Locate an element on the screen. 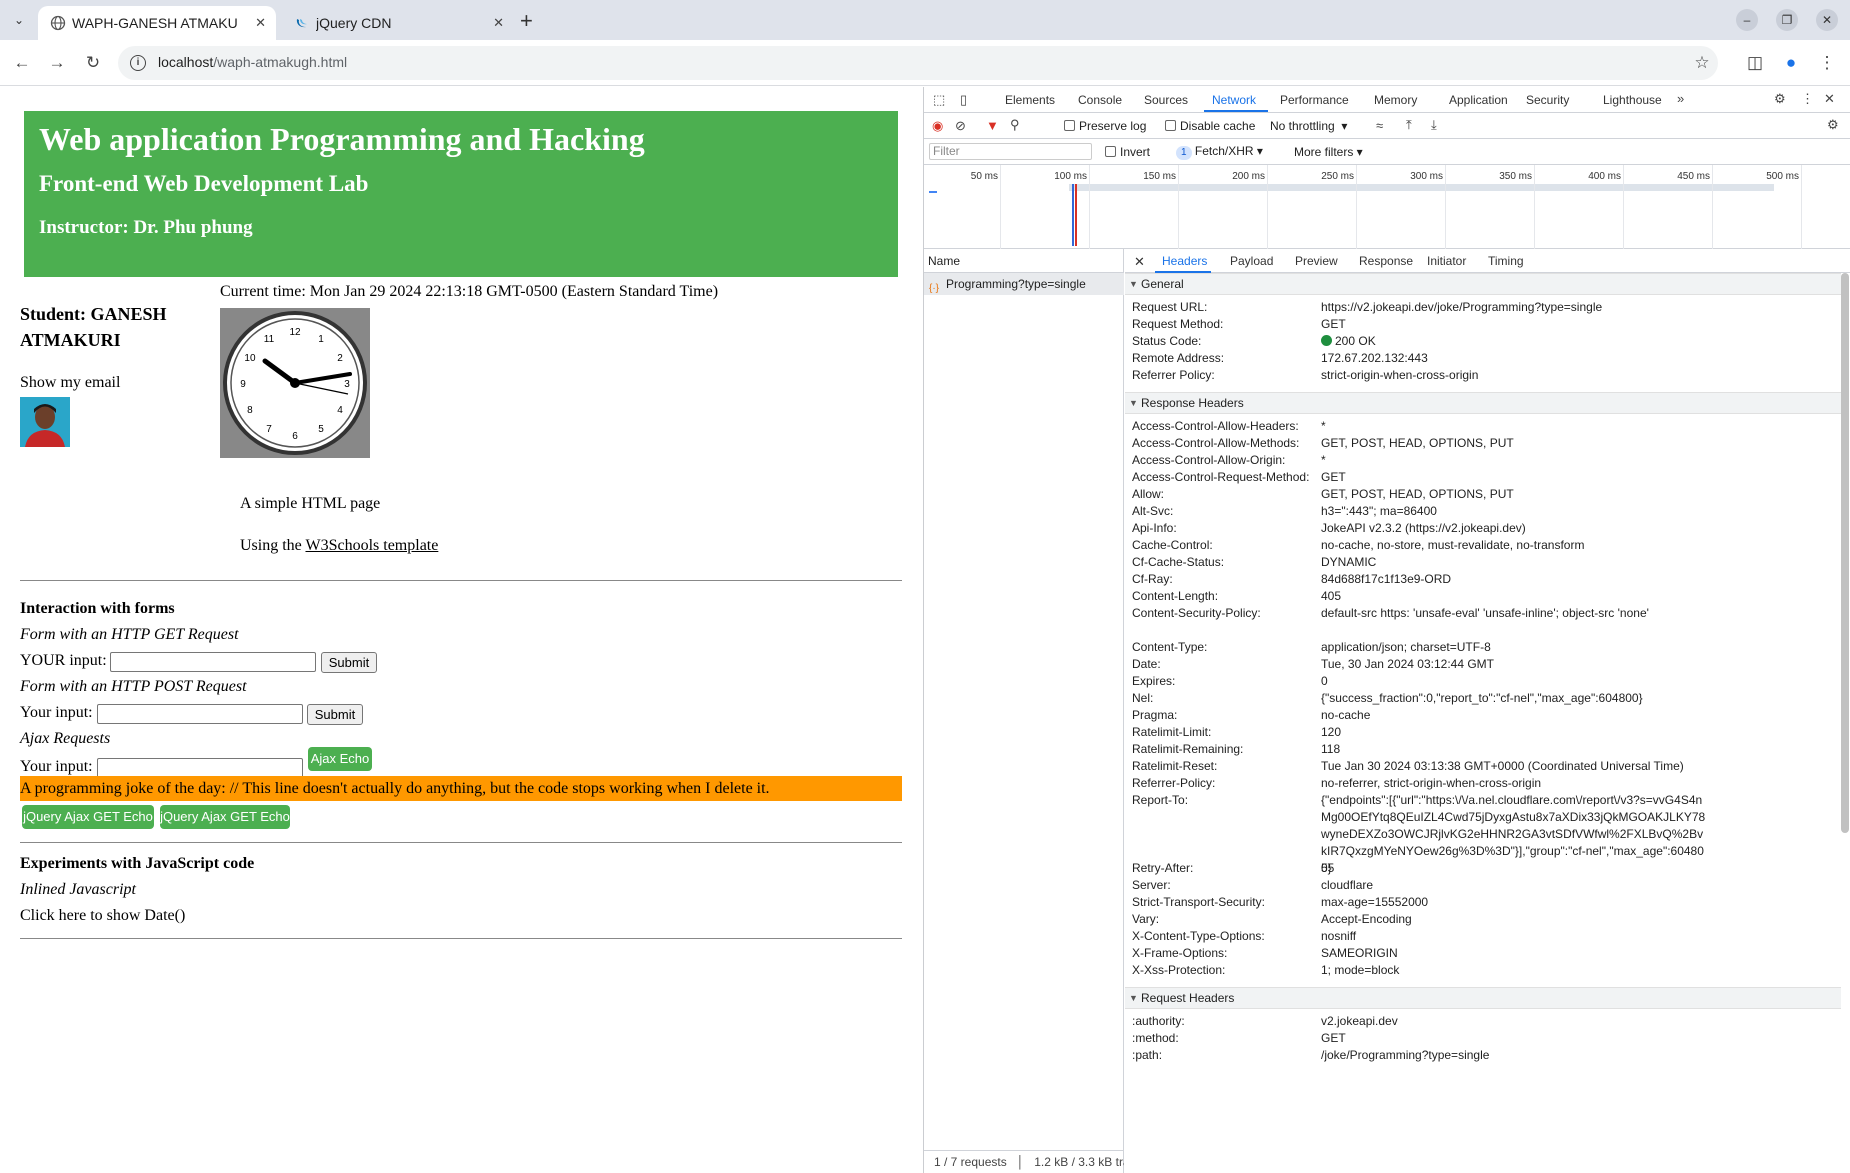  get-input-field is located at coordinates (213, 662).